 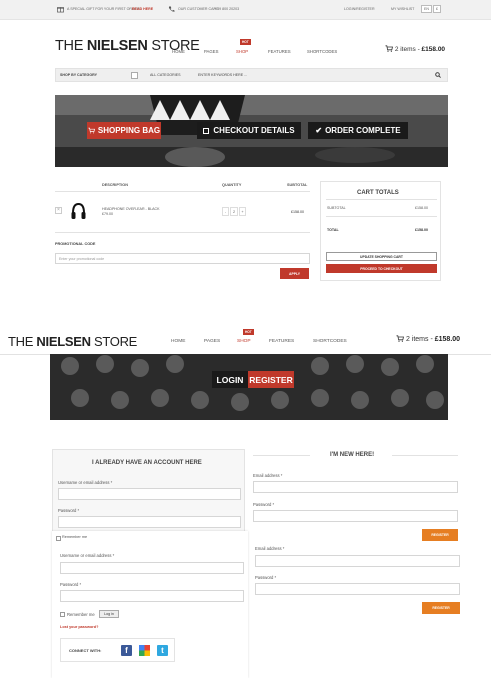 I want to click on shop-by-category: SHOP BY CATEGORY, so click(x=78, y=75).